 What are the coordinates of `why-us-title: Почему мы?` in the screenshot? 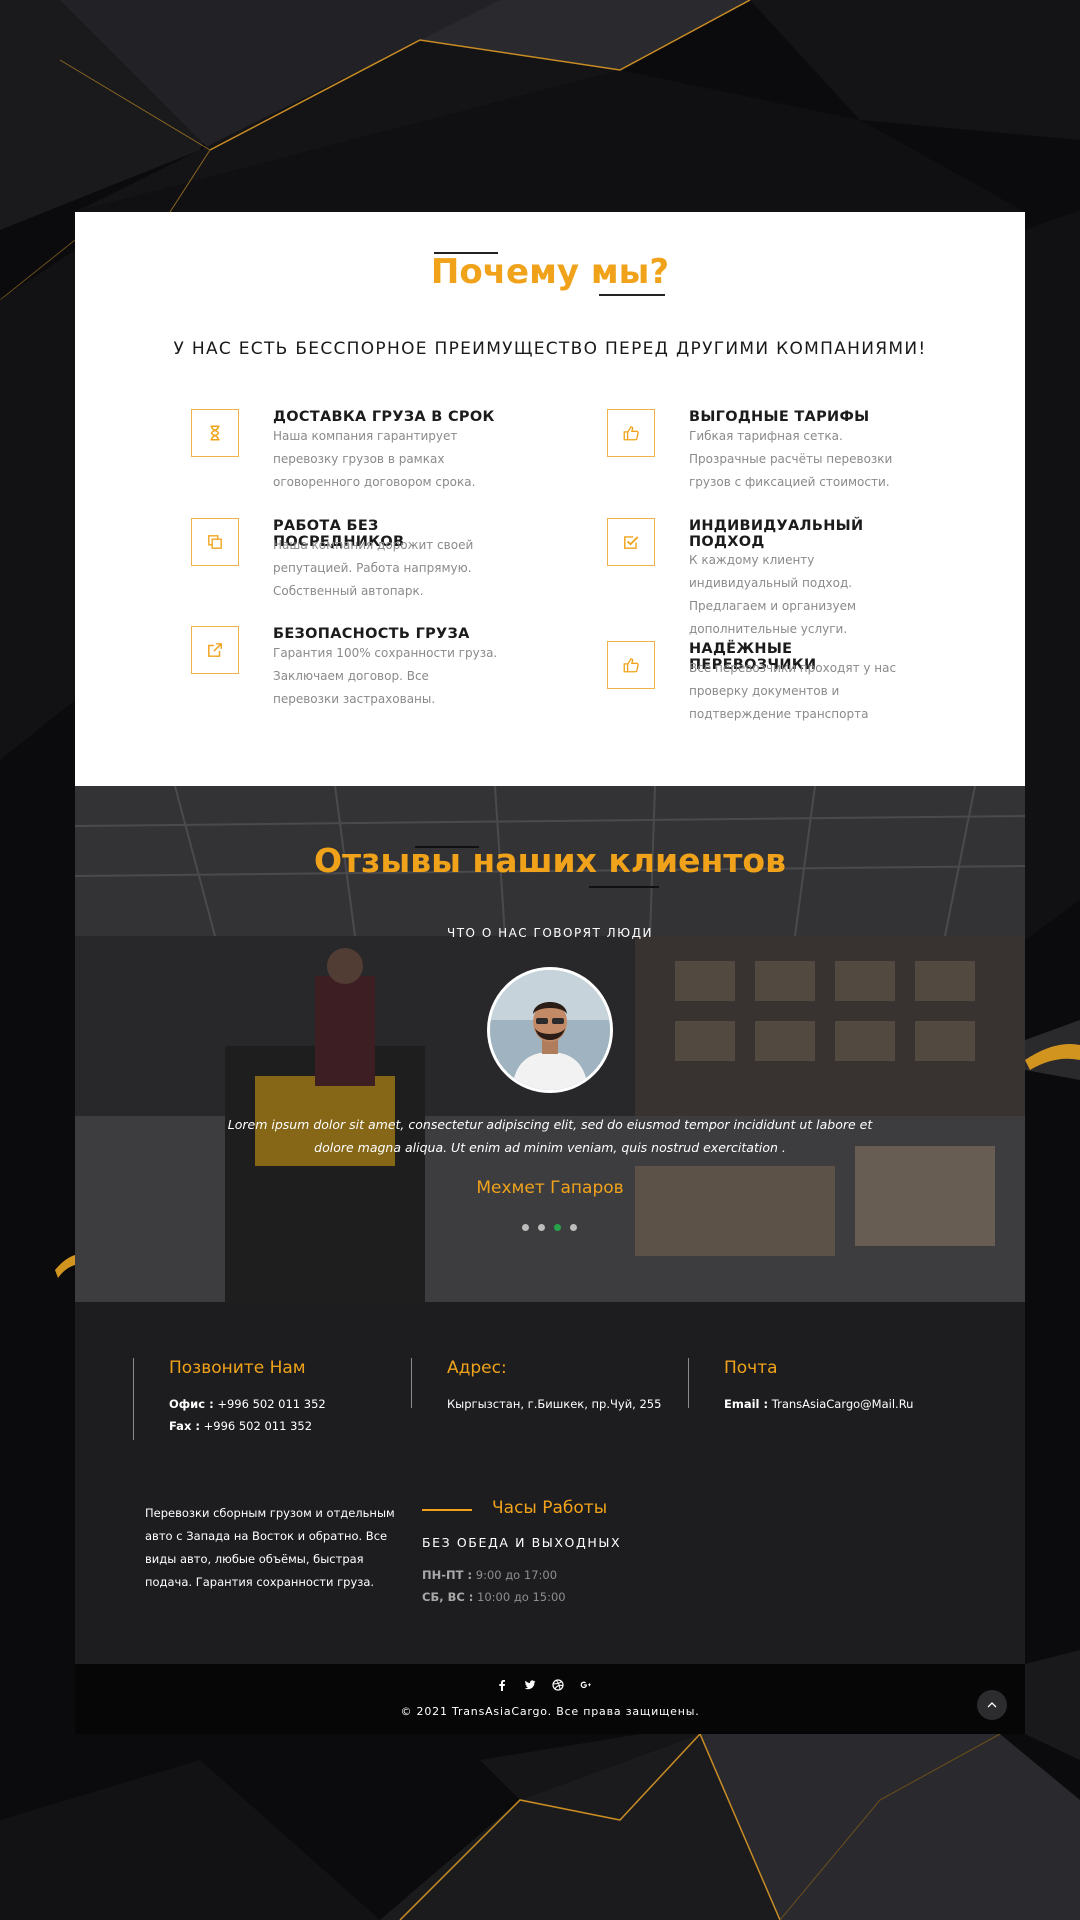 It's located at (550, 272).